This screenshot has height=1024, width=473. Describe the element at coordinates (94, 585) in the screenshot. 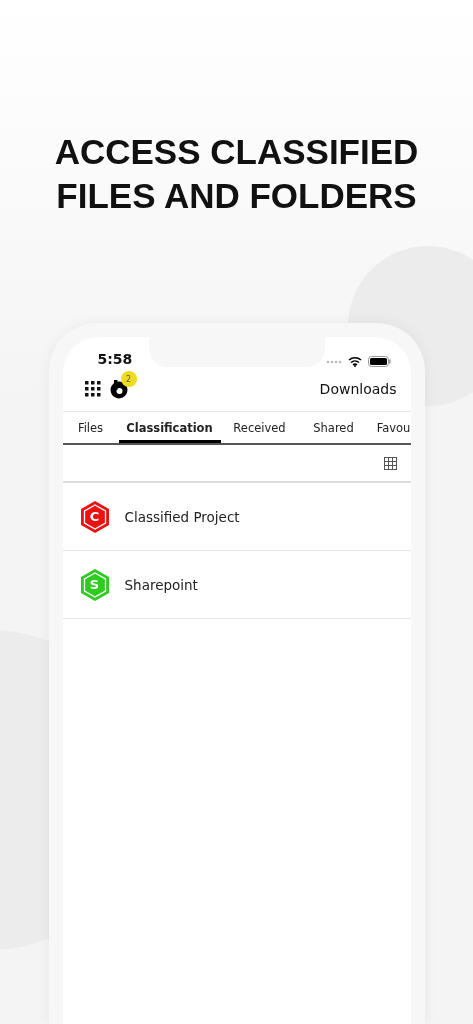

I see `badge-letter: S` at that location.